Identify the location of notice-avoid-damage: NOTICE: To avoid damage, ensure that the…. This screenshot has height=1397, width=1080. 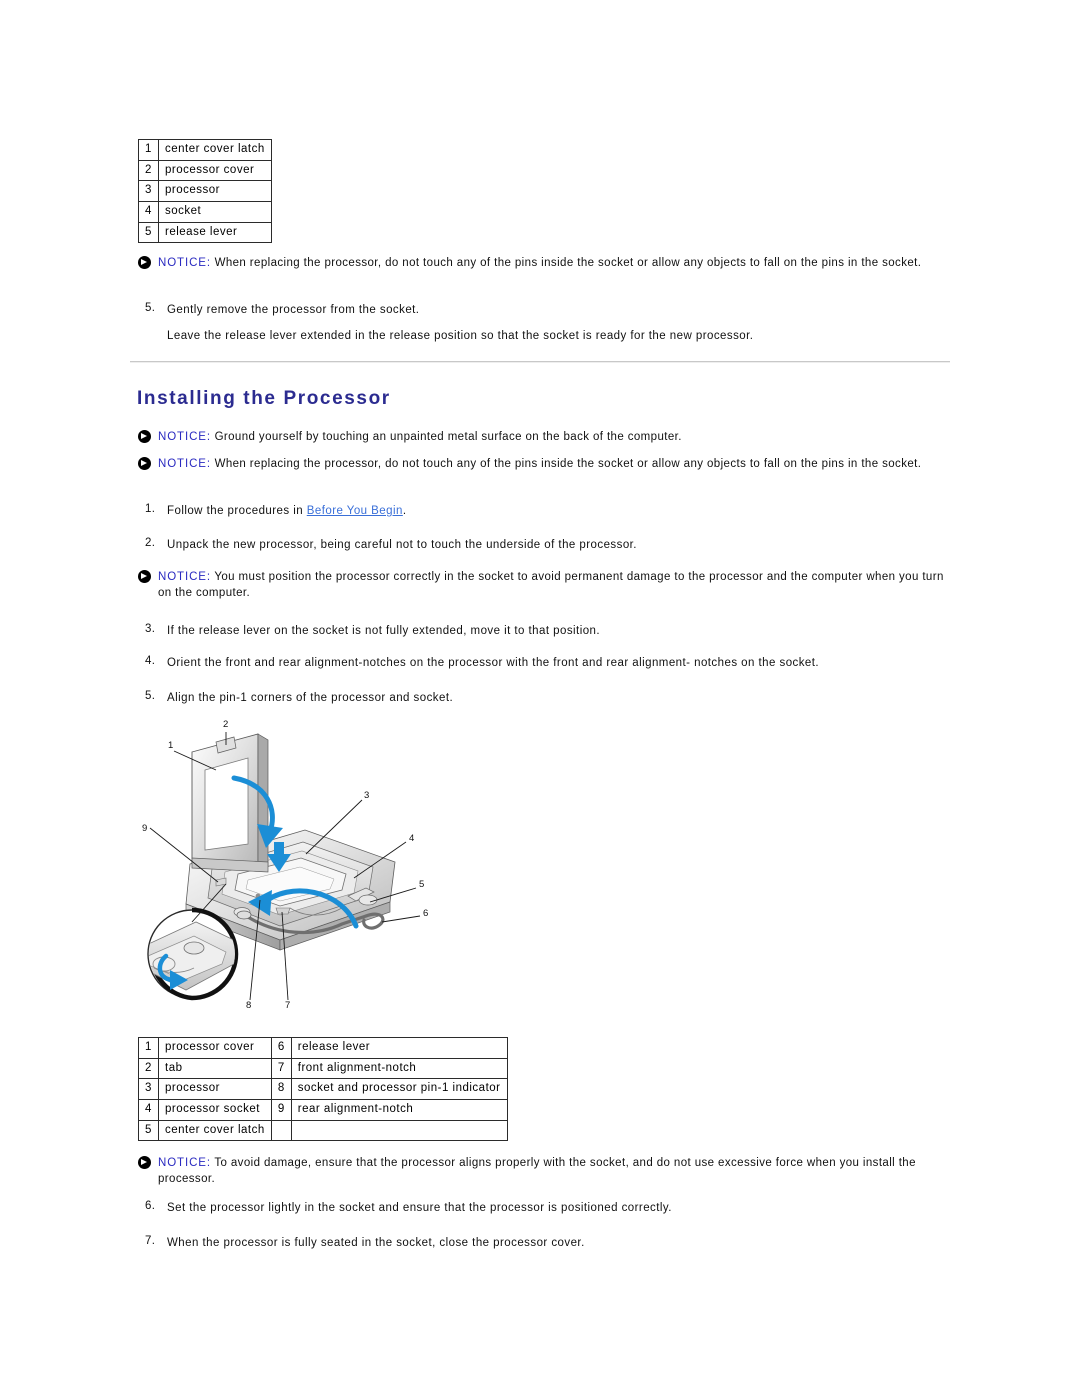
(542, 1171).